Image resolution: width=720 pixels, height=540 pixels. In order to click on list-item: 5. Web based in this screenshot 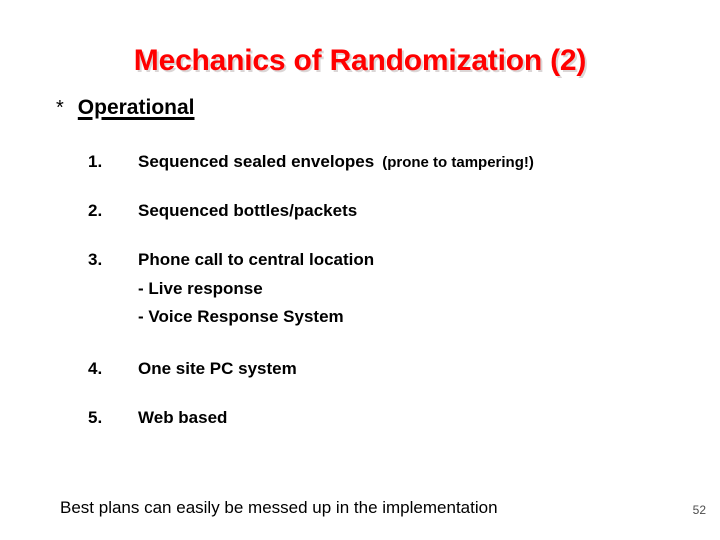, I will do `click(388, 418)`.